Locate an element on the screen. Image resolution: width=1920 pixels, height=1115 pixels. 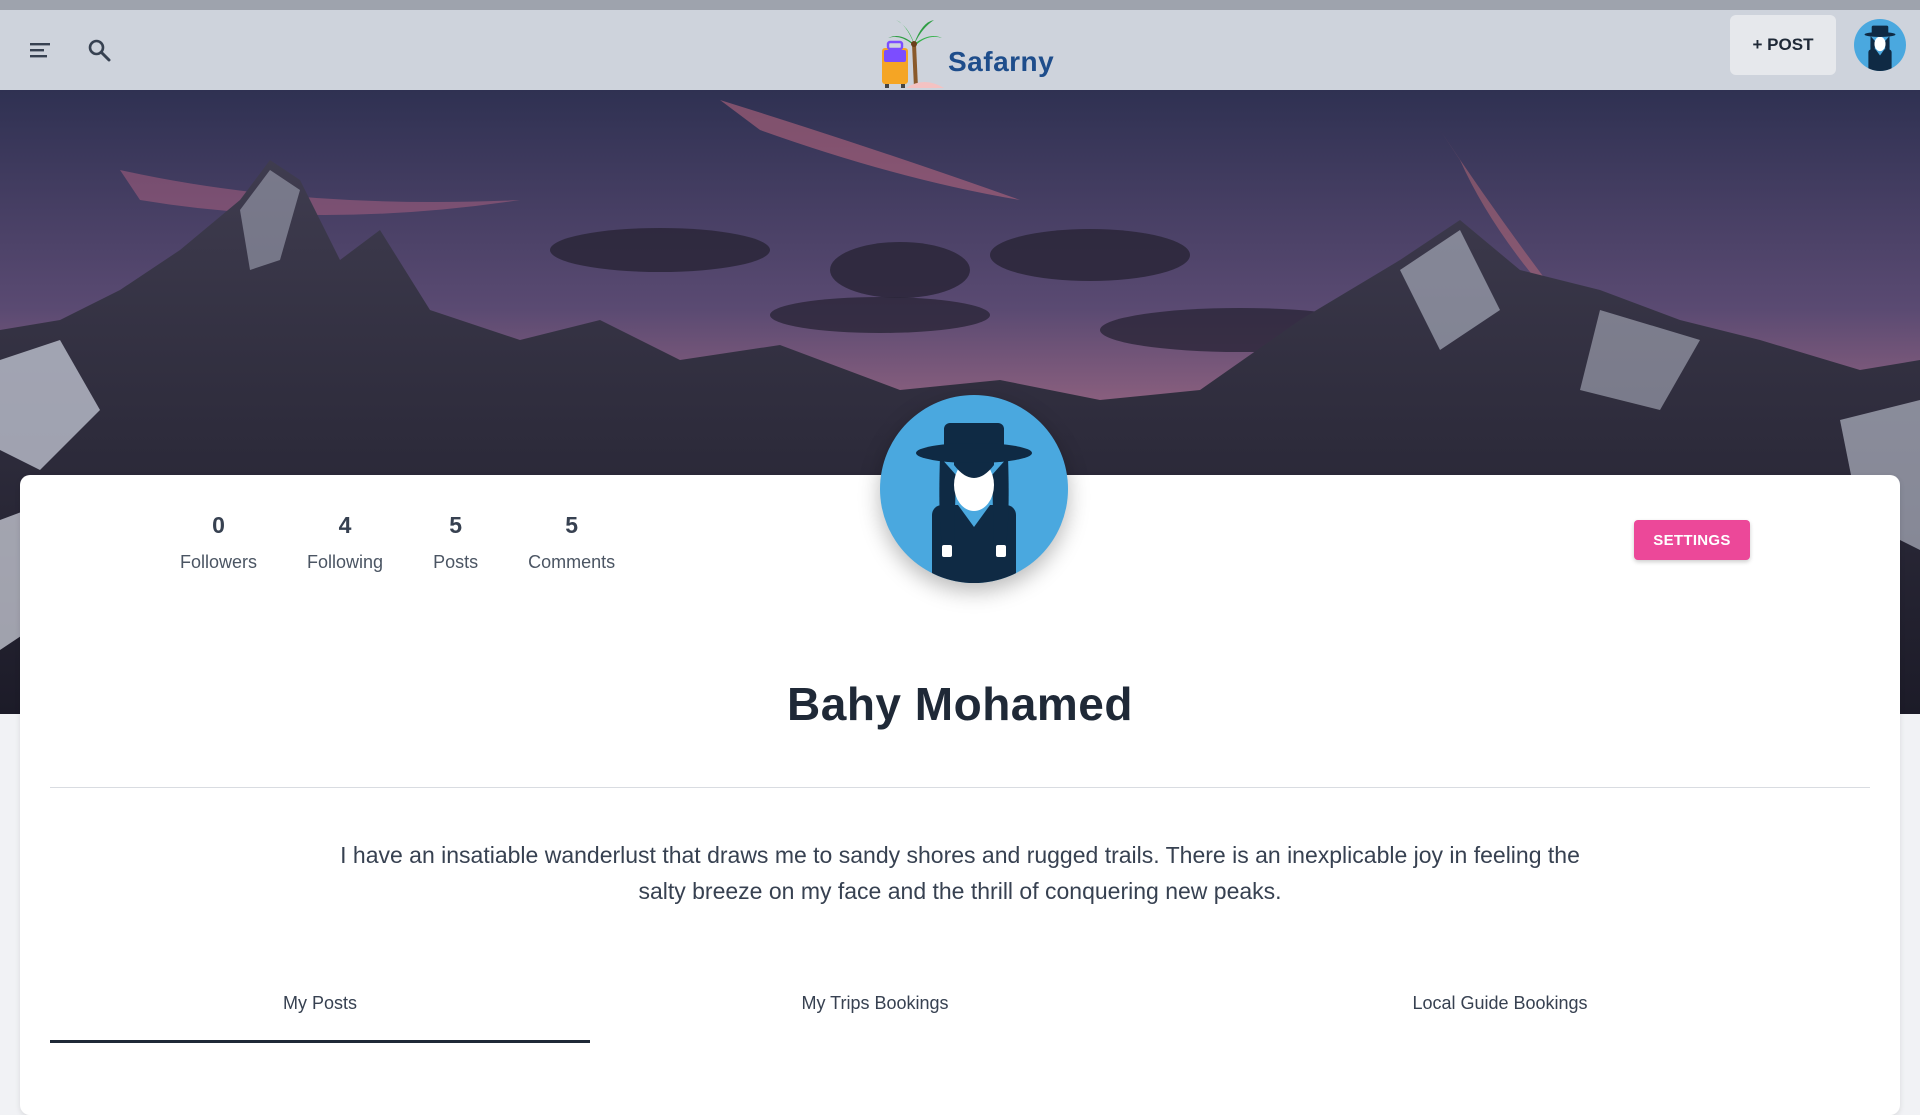
stat-label: Comments is located at coordinates (572, 562).